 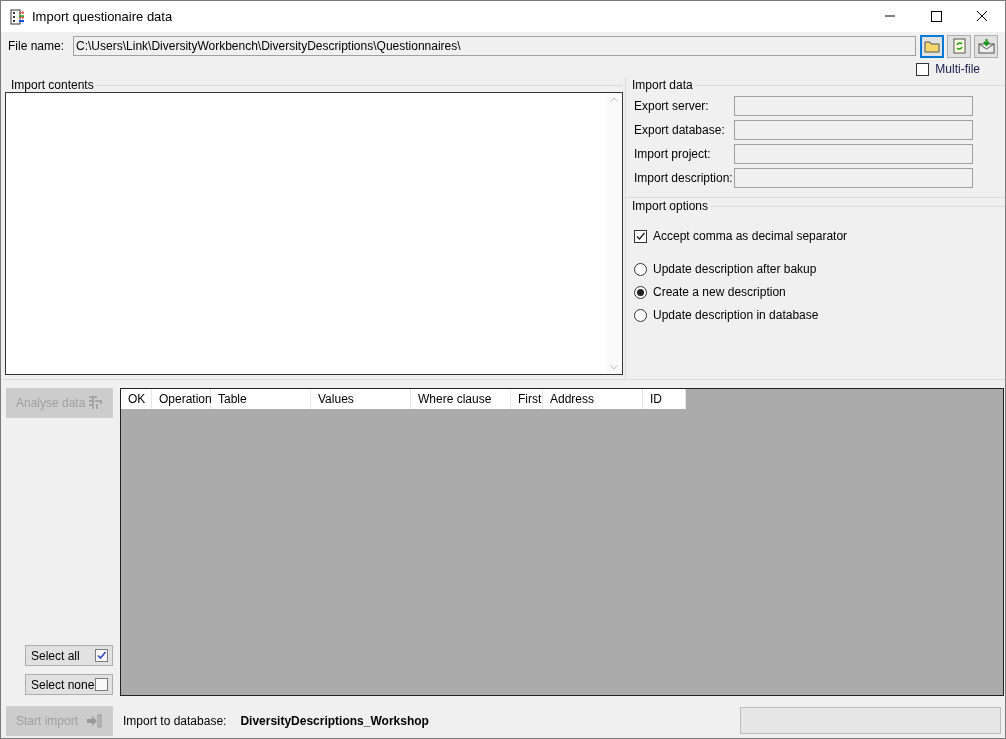 What do you see at coordinates (684, 178) in the screenshot?
I see `field-label: Import description:` at bounding box center [684, 178].